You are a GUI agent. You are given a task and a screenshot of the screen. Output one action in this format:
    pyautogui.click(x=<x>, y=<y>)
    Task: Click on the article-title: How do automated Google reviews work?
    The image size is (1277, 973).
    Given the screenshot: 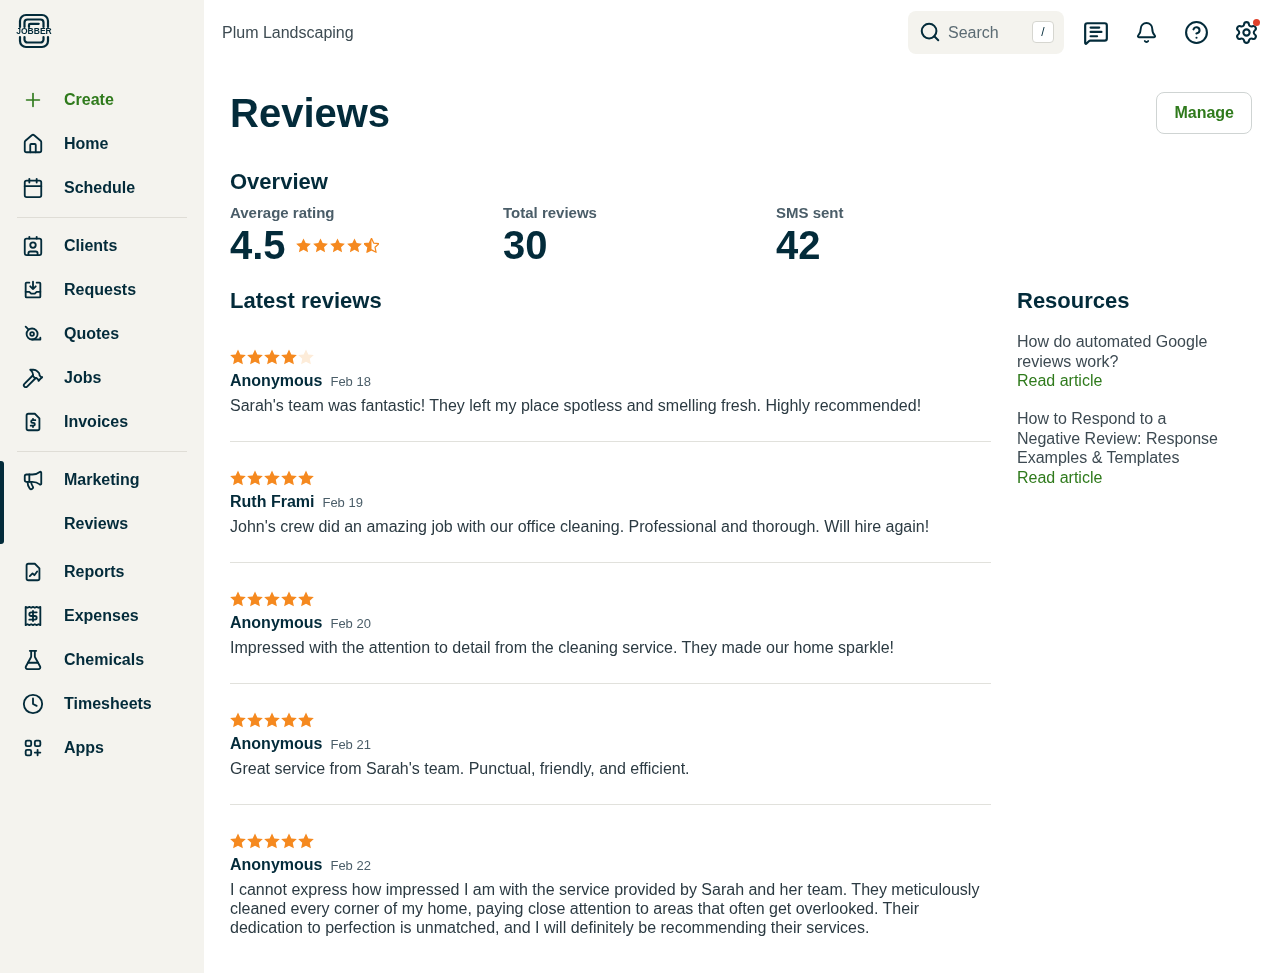 What is the action you would take?
    pyautogui.click(x=1113, y=351)
    